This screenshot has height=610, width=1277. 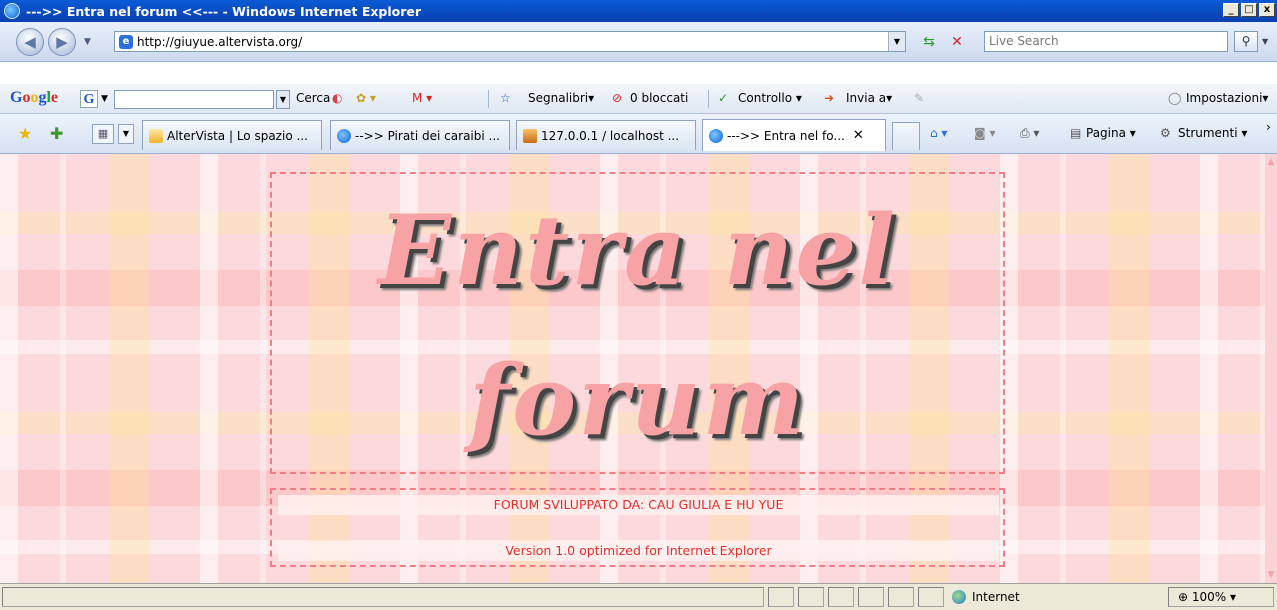 I want to click on favorites-star-icon: ★, so click(x=25, y=133).